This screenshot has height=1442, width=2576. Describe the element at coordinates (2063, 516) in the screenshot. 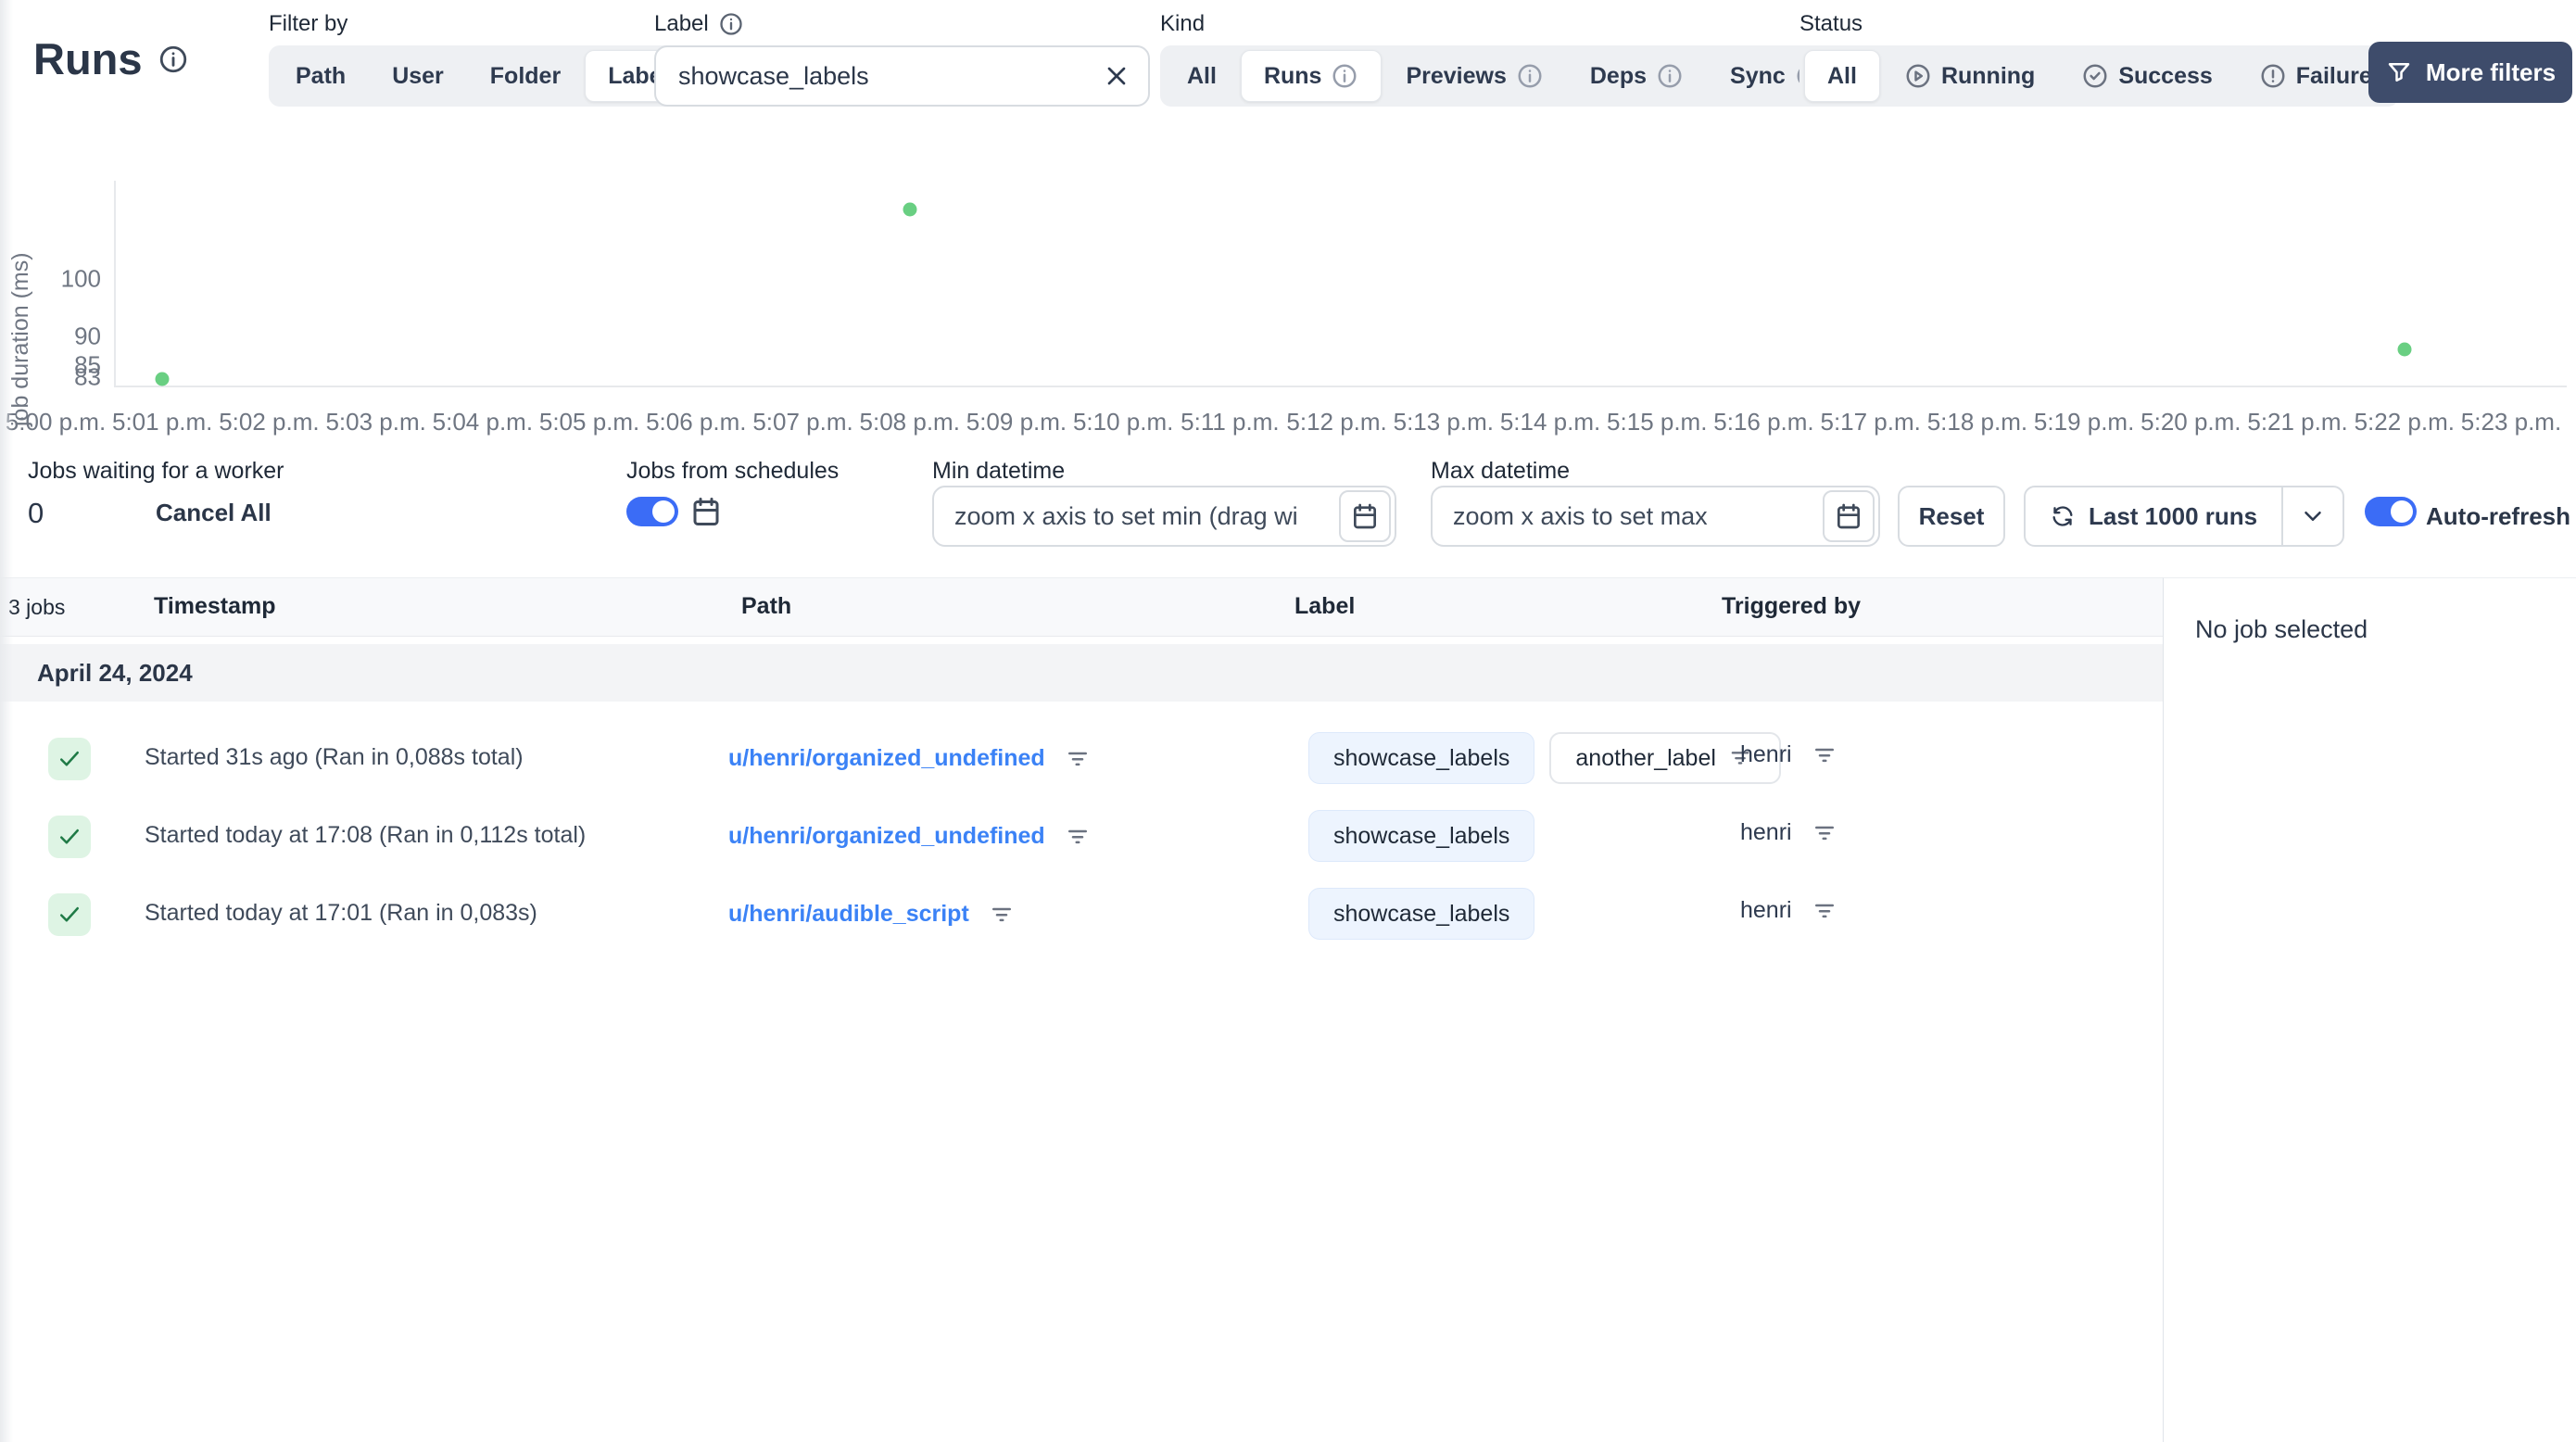

I see `refresh-icon` at that location.